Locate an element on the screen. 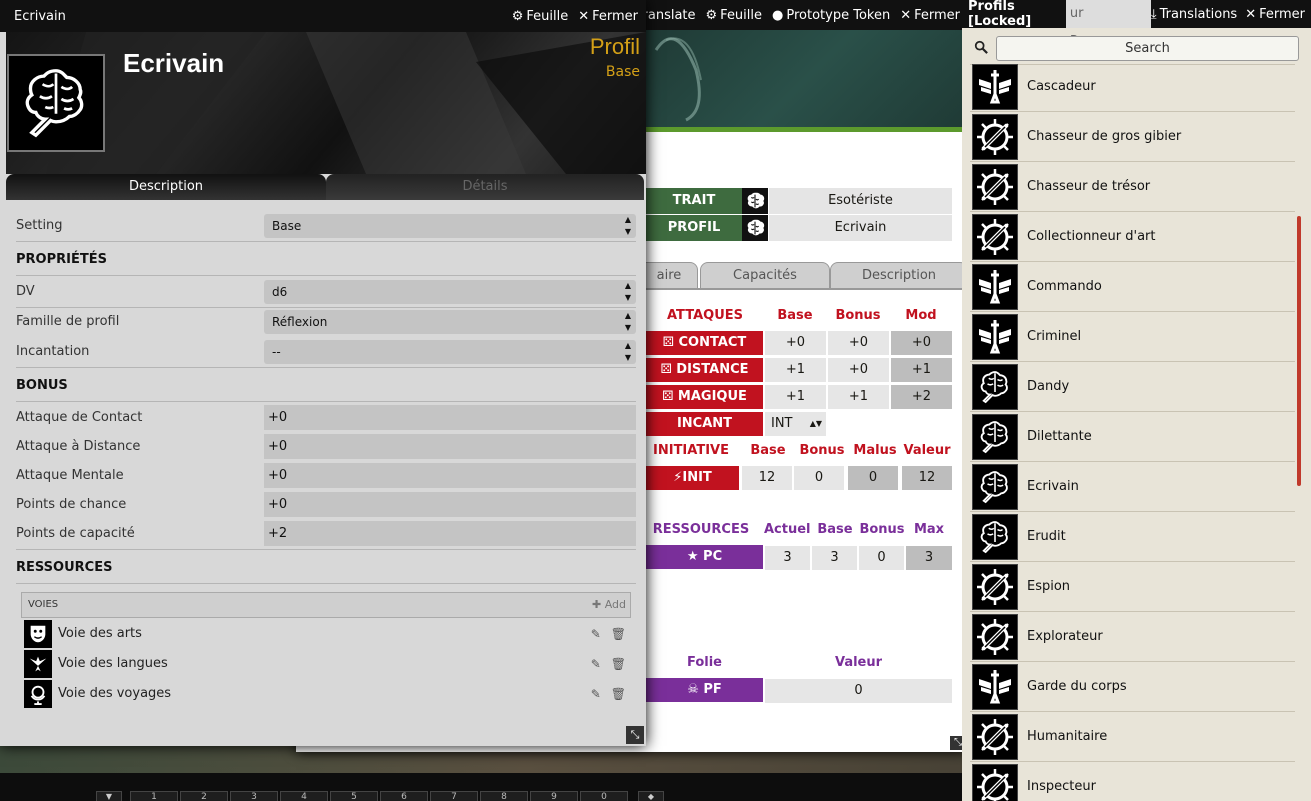 Image resolution: width=1311 pixels, height=801 pixels. compendium-entry: Humanitaire is located at coordinates (1132, 737).